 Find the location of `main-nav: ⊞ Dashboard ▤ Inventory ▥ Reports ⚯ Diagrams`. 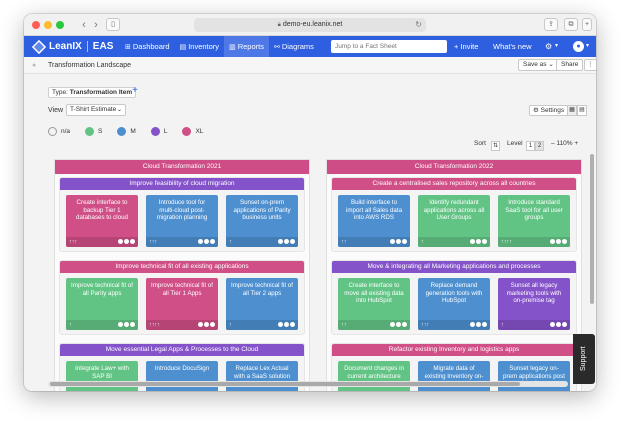

main-nav: ⊞ Dashboard ▤ Inventory ▥ Reports ⚯ Diagrams is located at coordinates (219, 46).